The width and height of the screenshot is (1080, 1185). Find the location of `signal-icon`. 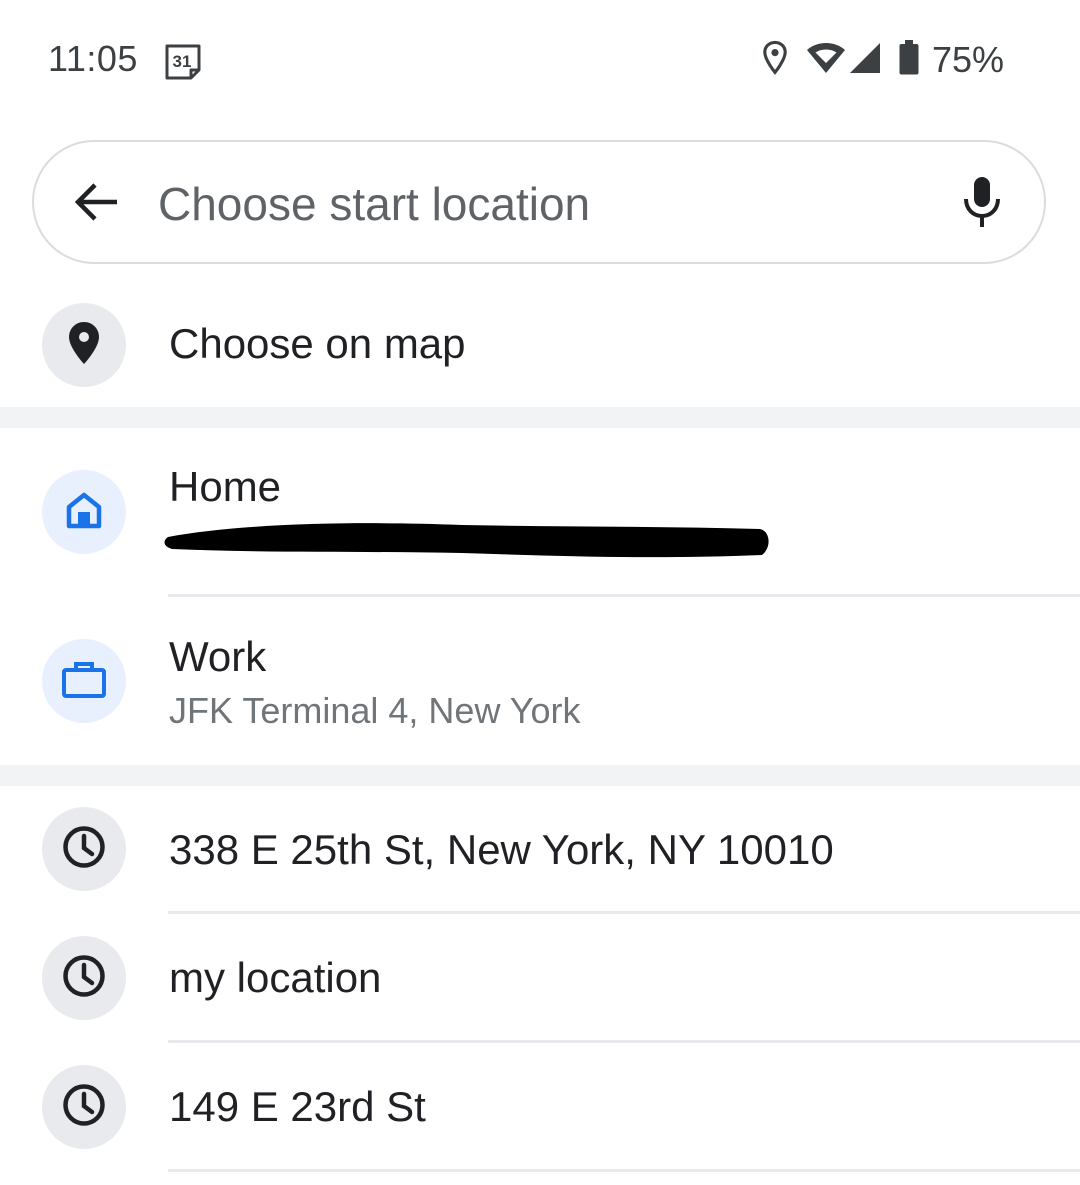

signal-icon is located at coordinates (865, 60).